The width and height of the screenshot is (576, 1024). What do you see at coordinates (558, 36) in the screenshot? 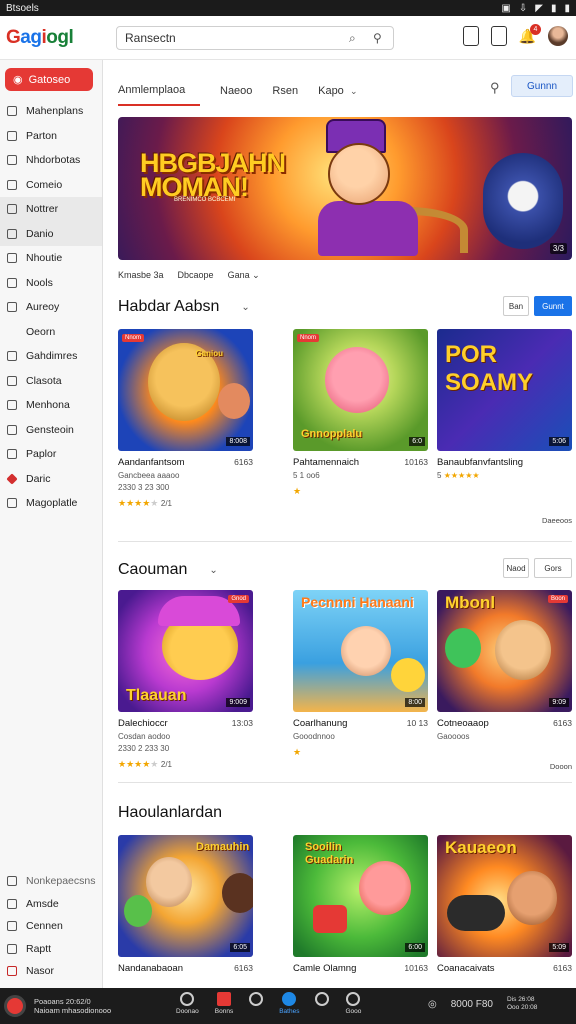
I see `avatar` at bounding box center [558, 36].